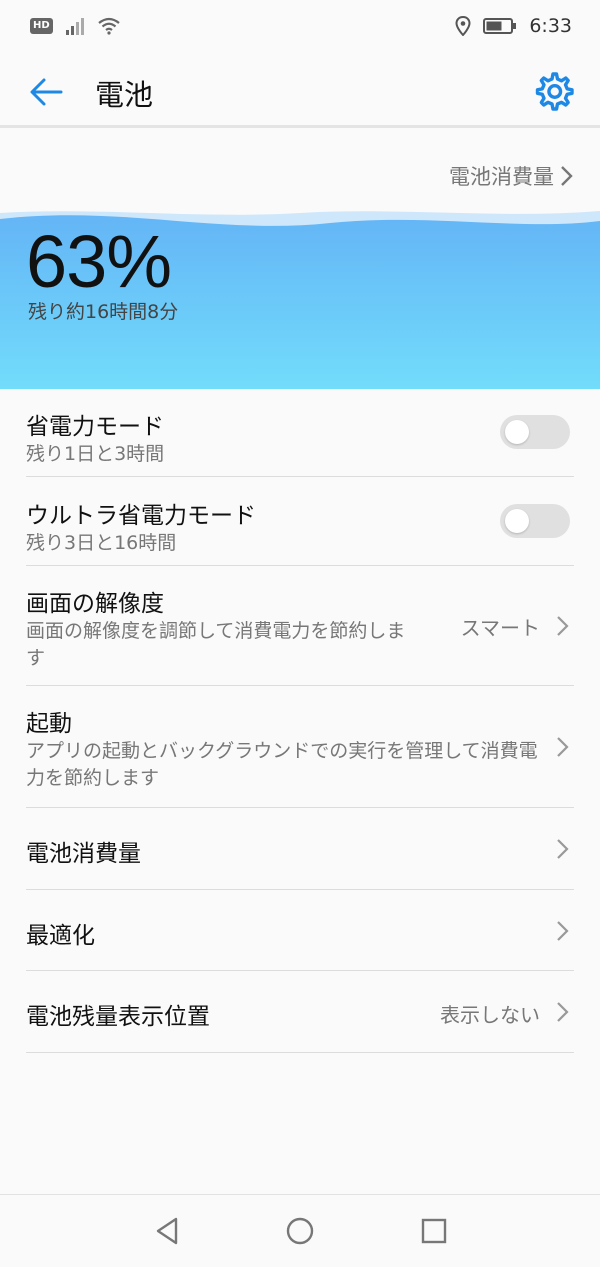 The image size is (600, 1267). I want to click on ultra-power-saving-row: ウルトラ省電力モード 残り3日と16時間, so click(300, 521).